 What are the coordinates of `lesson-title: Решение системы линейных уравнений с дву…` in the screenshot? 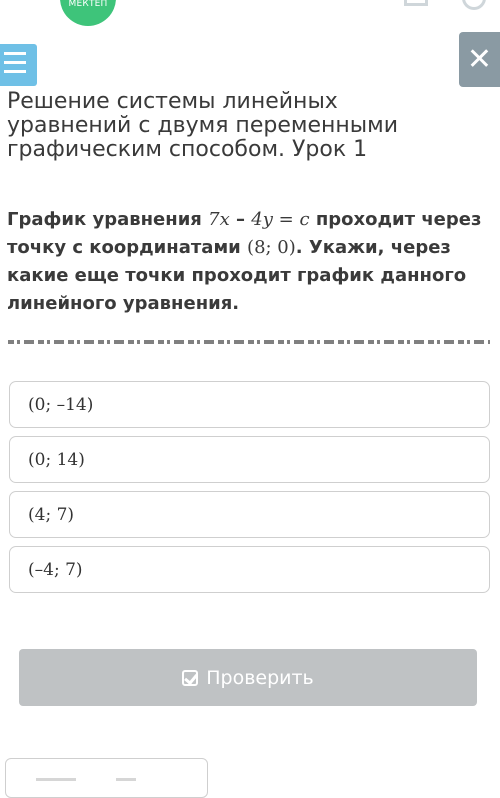 It's located at (203, 125).